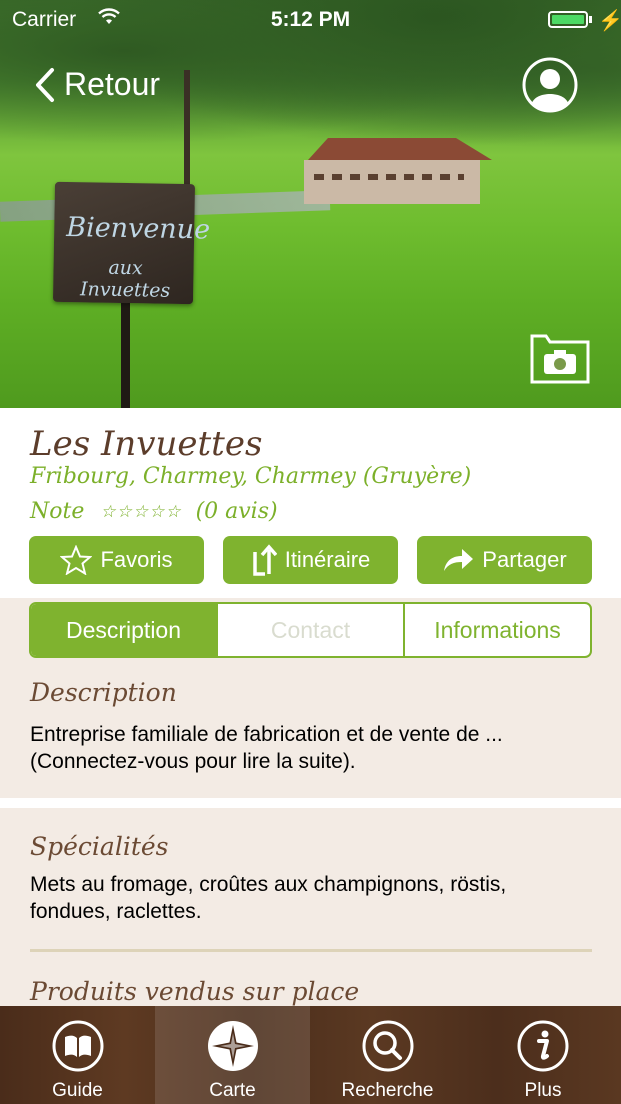 This screenshot has width=621, height=1104. What do you see at coordinates (524, 559) in the screenshot?
I see `share-label: Partager` at bounding box center [524, 559].